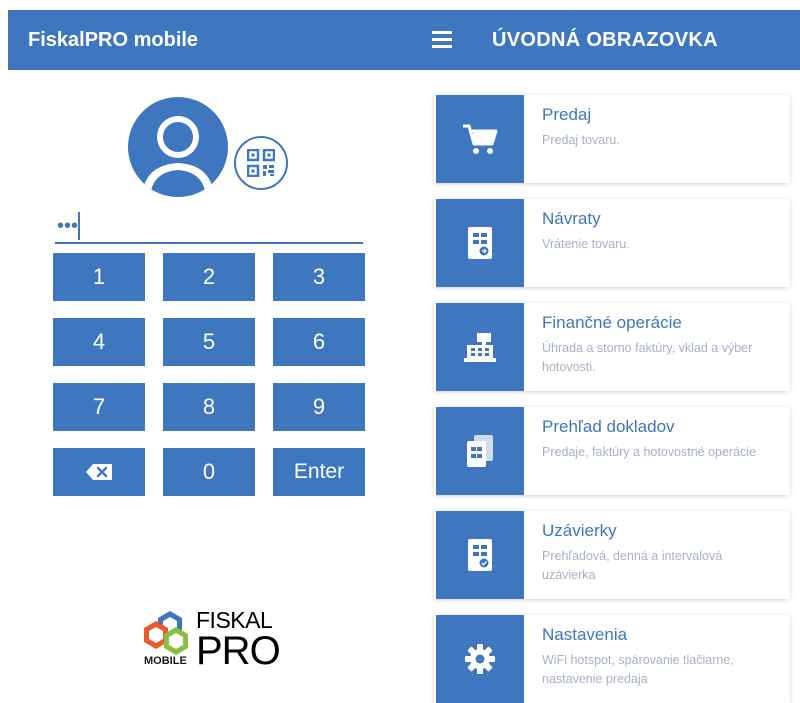 The image size is (800, 703). Describe the element at coordinates (209, 472) in the screenshot. I see `key-0: 0` at that location.